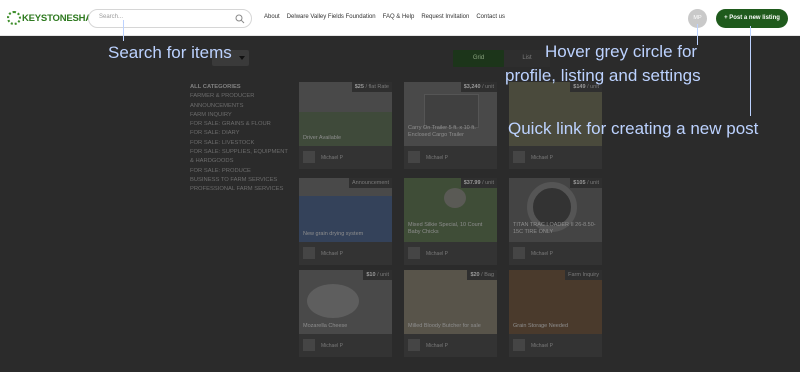 The image size is (800, 372). Describe the element at coordinates (325, 326) in the screenshot. I see `listing-title: Mozarella Cheese` at that location.